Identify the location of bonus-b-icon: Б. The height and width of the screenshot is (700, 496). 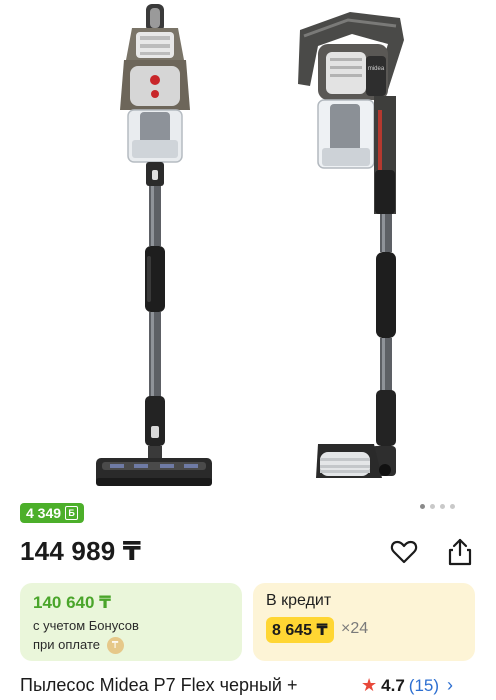
(72, 513).